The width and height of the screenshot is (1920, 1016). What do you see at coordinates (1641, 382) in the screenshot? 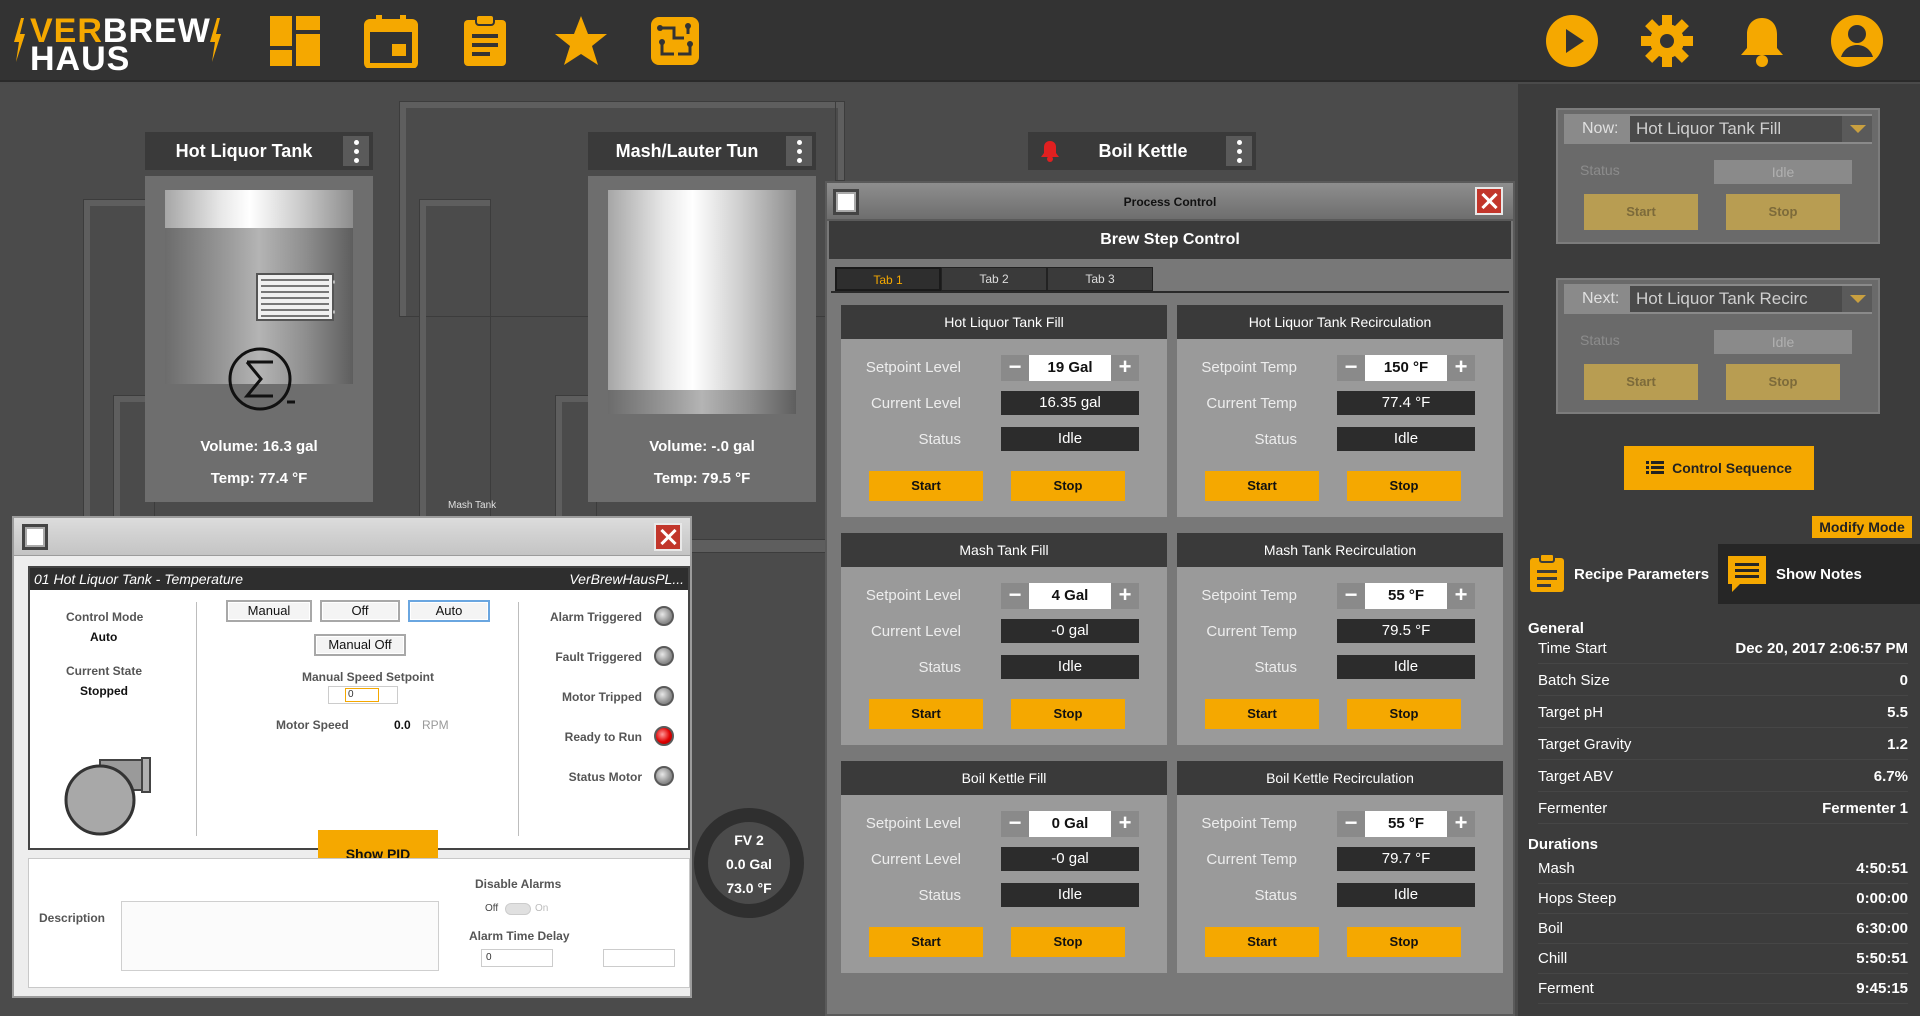
I see `next-start-button: Start` at bounding box center [1641, 382].